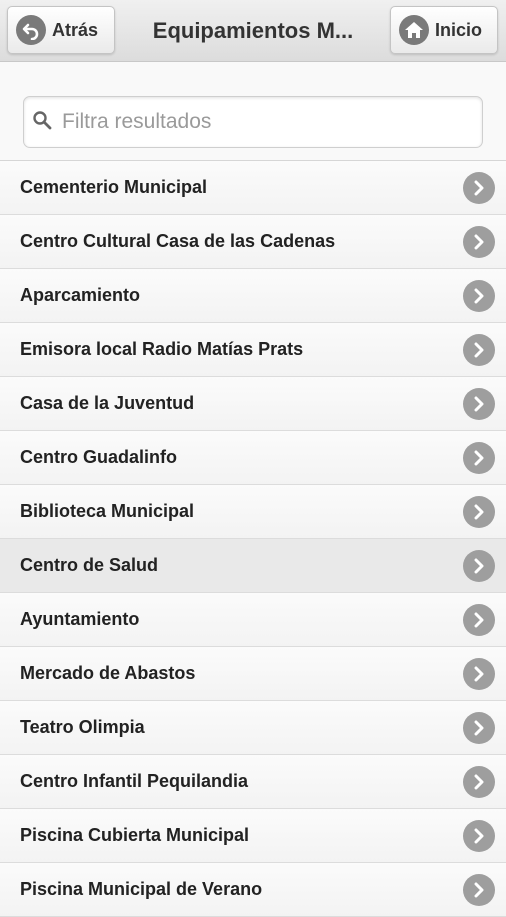 Image resolution: width=506 pixels, height=917 pixels. What do you see at coordinates (107, 511) in the screenshot?
I see `list-item-label: Biblioteca Municipal` at bounding box center [107, 511].